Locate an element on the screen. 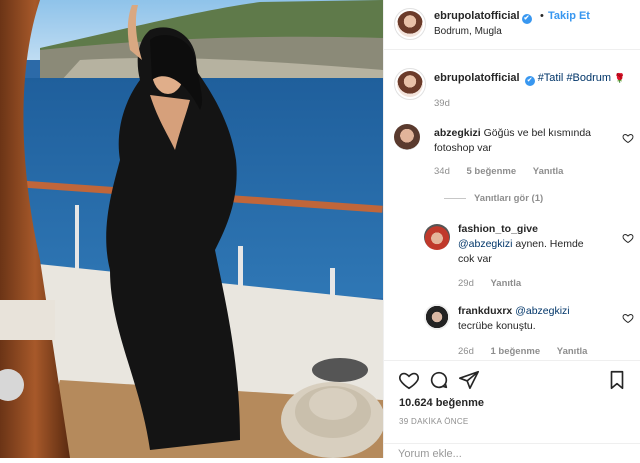 This screenshot has width=640, height=463. caption-avatar is located at coordinates (410, 84).